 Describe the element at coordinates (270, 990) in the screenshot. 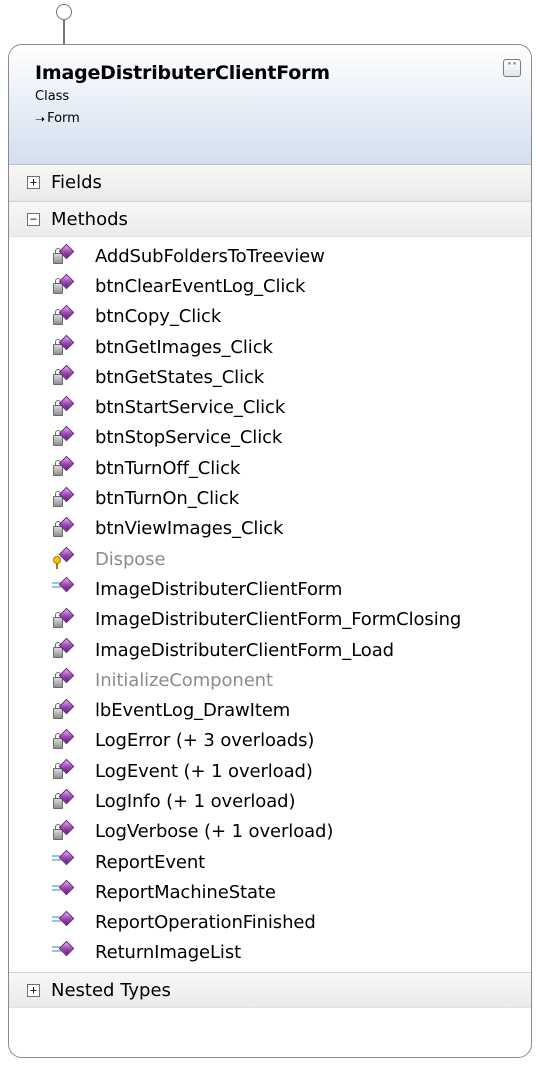

I see `section-nested-types: + Nested Types` at that location.